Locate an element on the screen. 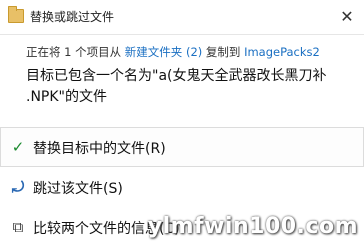  compare-icon: ⧉ is located at coordinates (18, 227).